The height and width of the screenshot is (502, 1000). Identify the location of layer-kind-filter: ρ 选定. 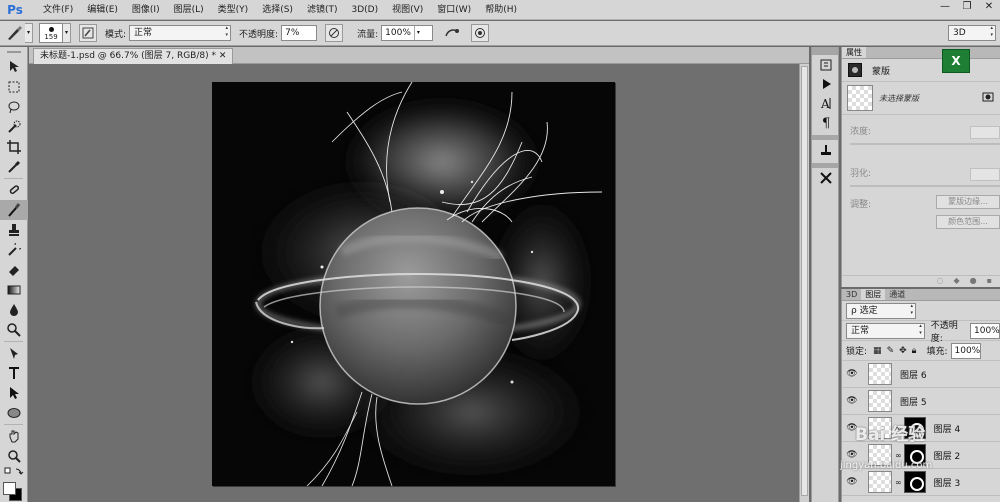
(881, 310).